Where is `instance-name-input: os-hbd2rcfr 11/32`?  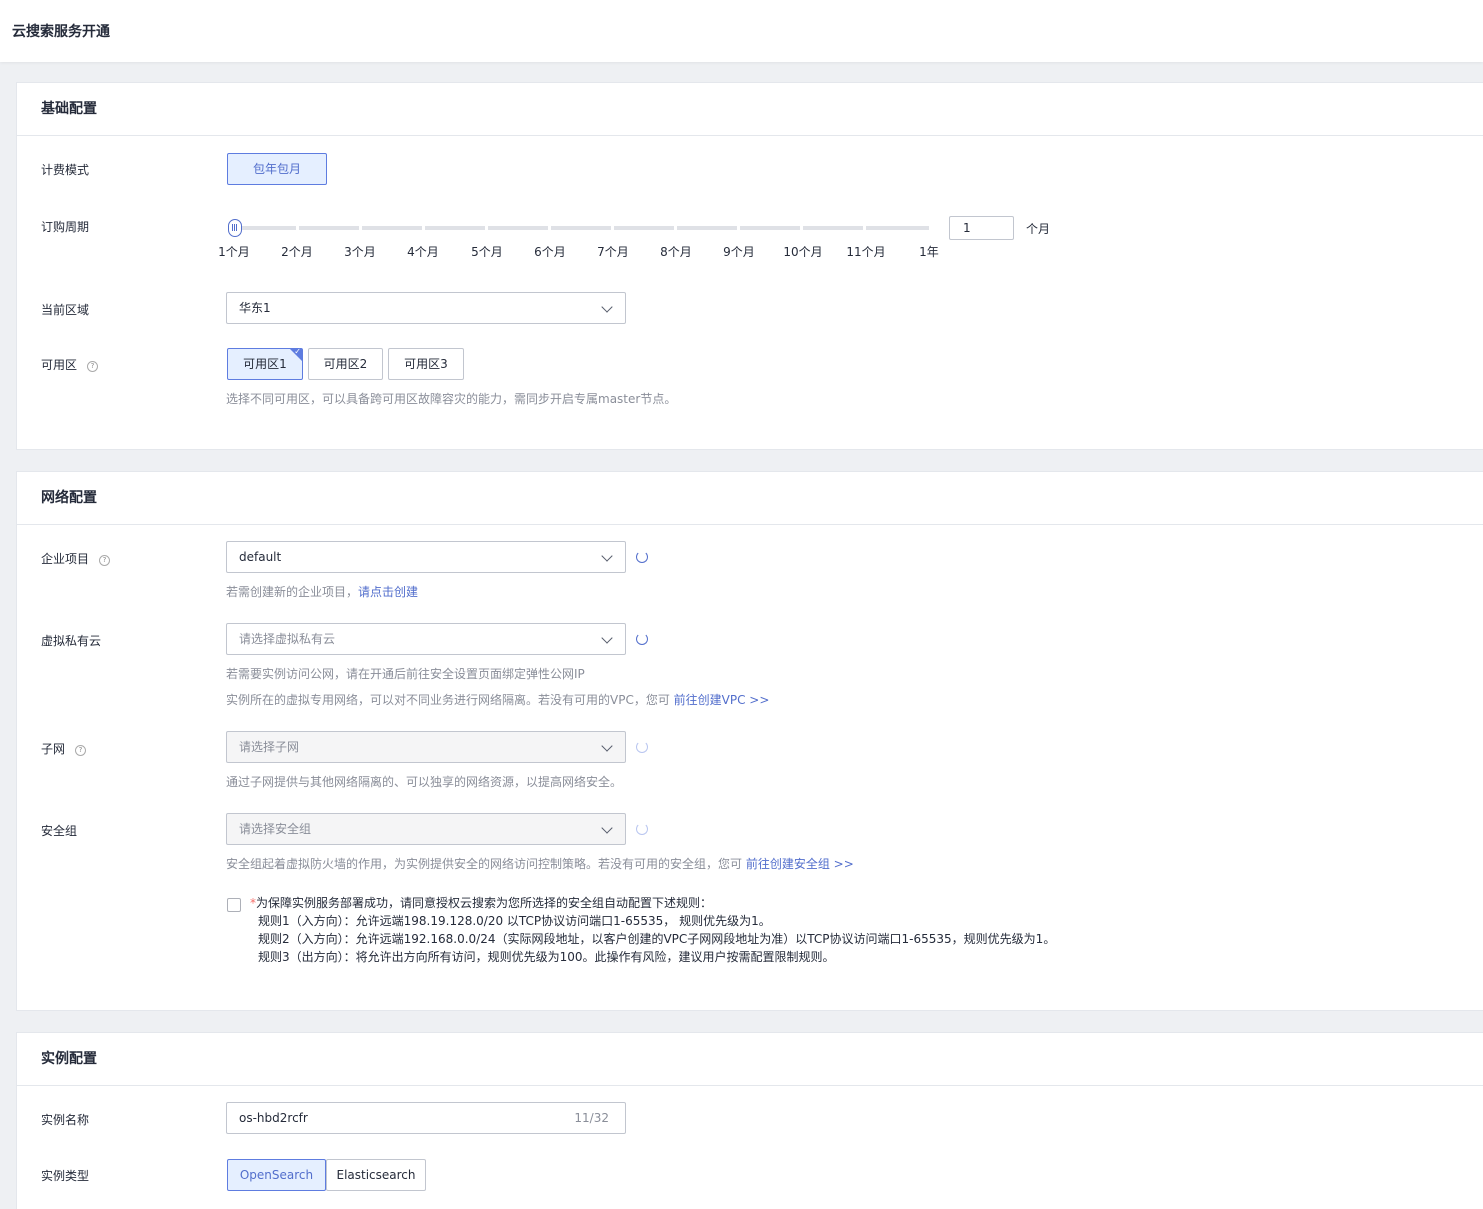 instance-name-input: os-hbd2rcfr 11/32 is located at coordinates (426, 1118).